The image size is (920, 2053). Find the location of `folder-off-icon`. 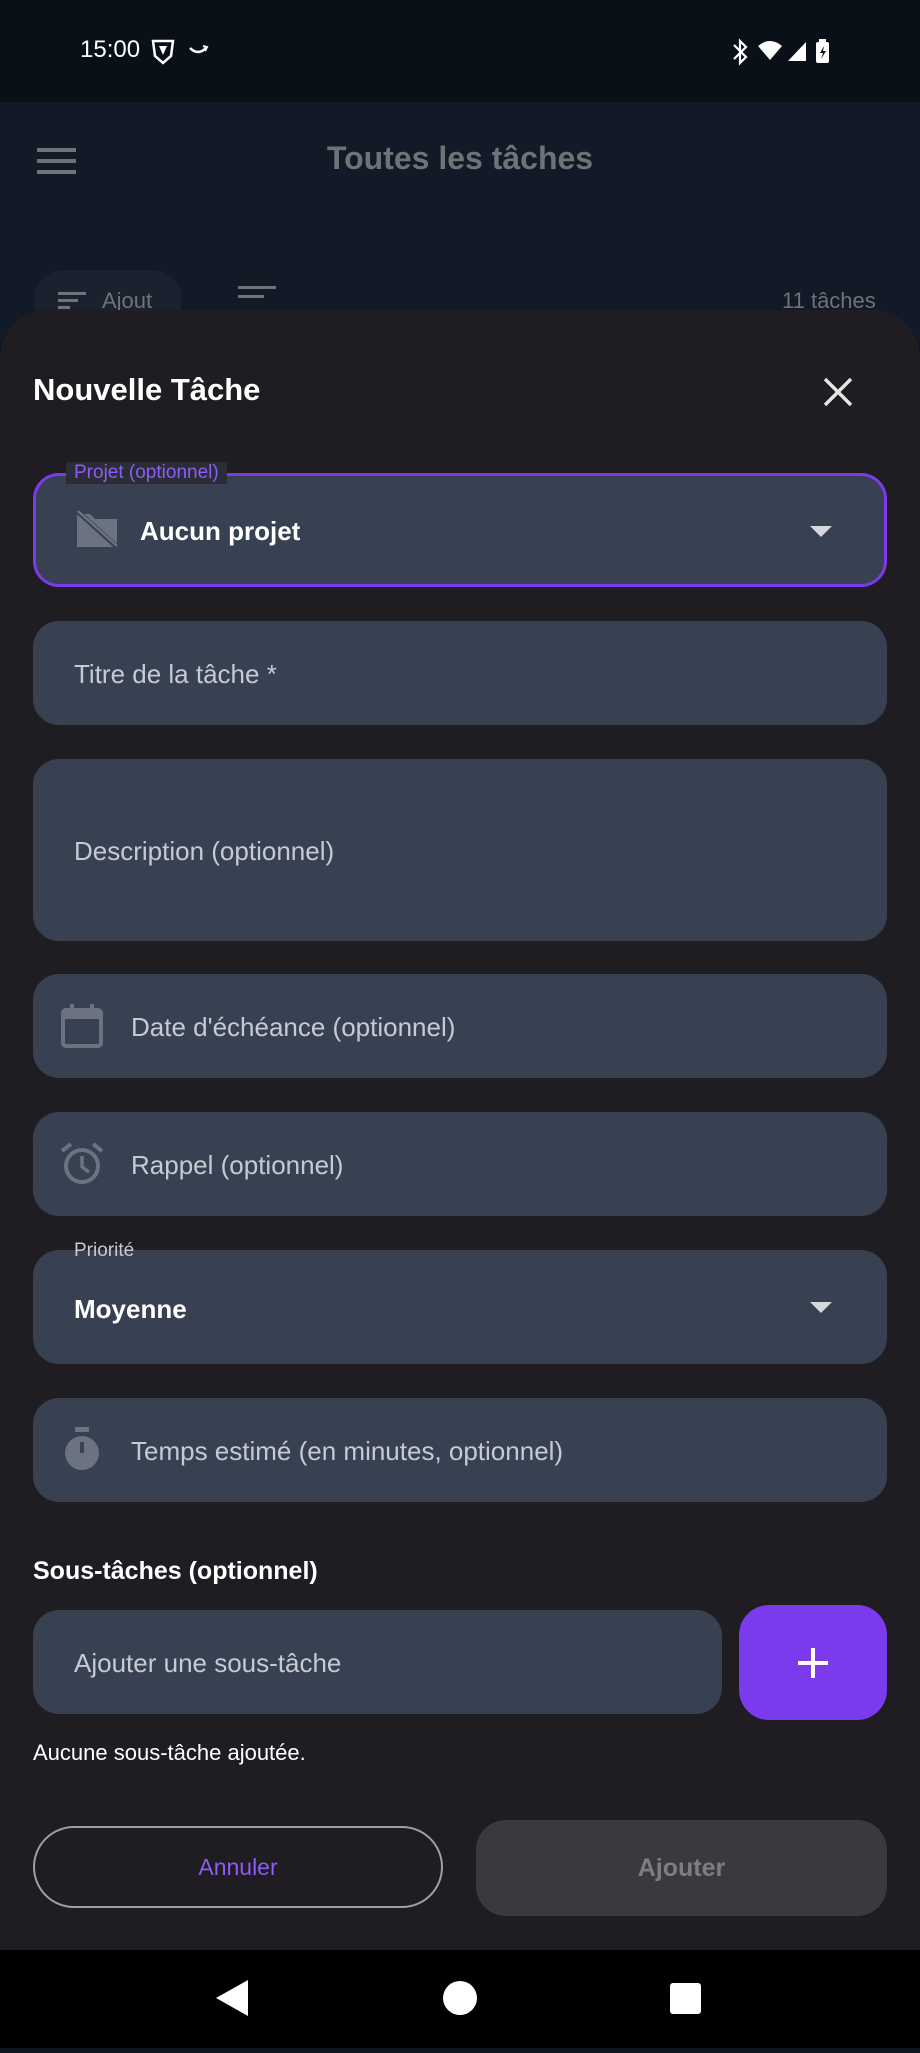

folder-off-icon is located at coordinates (97, 531).